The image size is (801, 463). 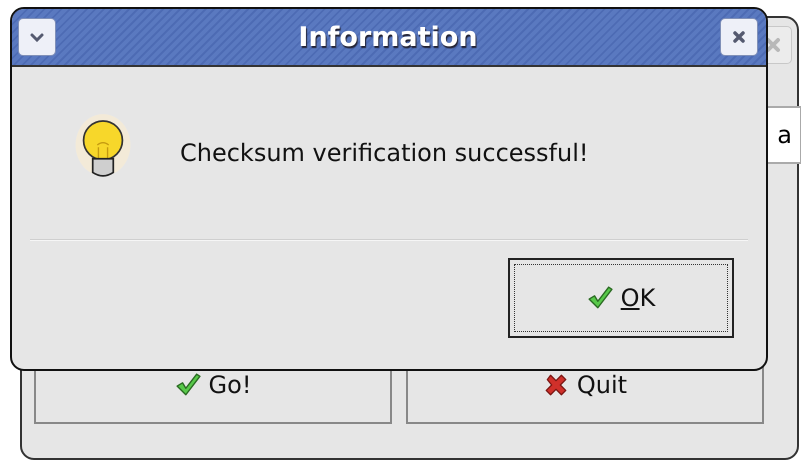 What do you see at coordinates (37, 37) in the screenshot?
I see `menu-button` at bounding box center [37, 37].